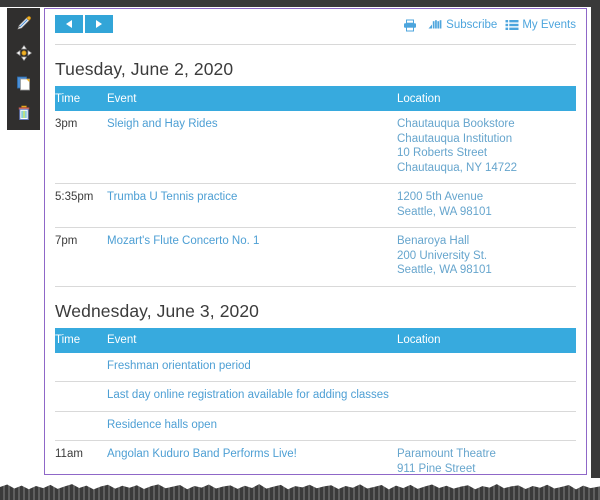 The height and width of the screenshot is (500, 600). Describe the element at coordinates (252, 257) in the screenshot. I see `event-title-cell: Mozart's Flute Concerto No. 1` at that location.